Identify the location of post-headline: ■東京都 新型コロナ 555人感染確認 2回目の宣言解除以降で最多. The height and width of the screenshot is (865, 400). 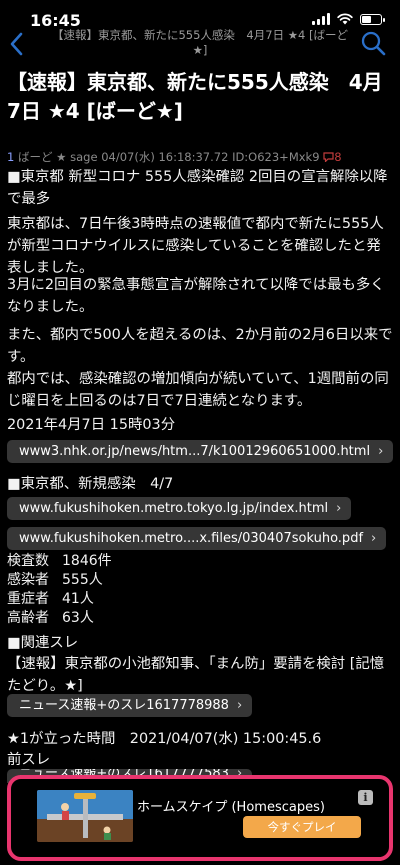
(197, 188).